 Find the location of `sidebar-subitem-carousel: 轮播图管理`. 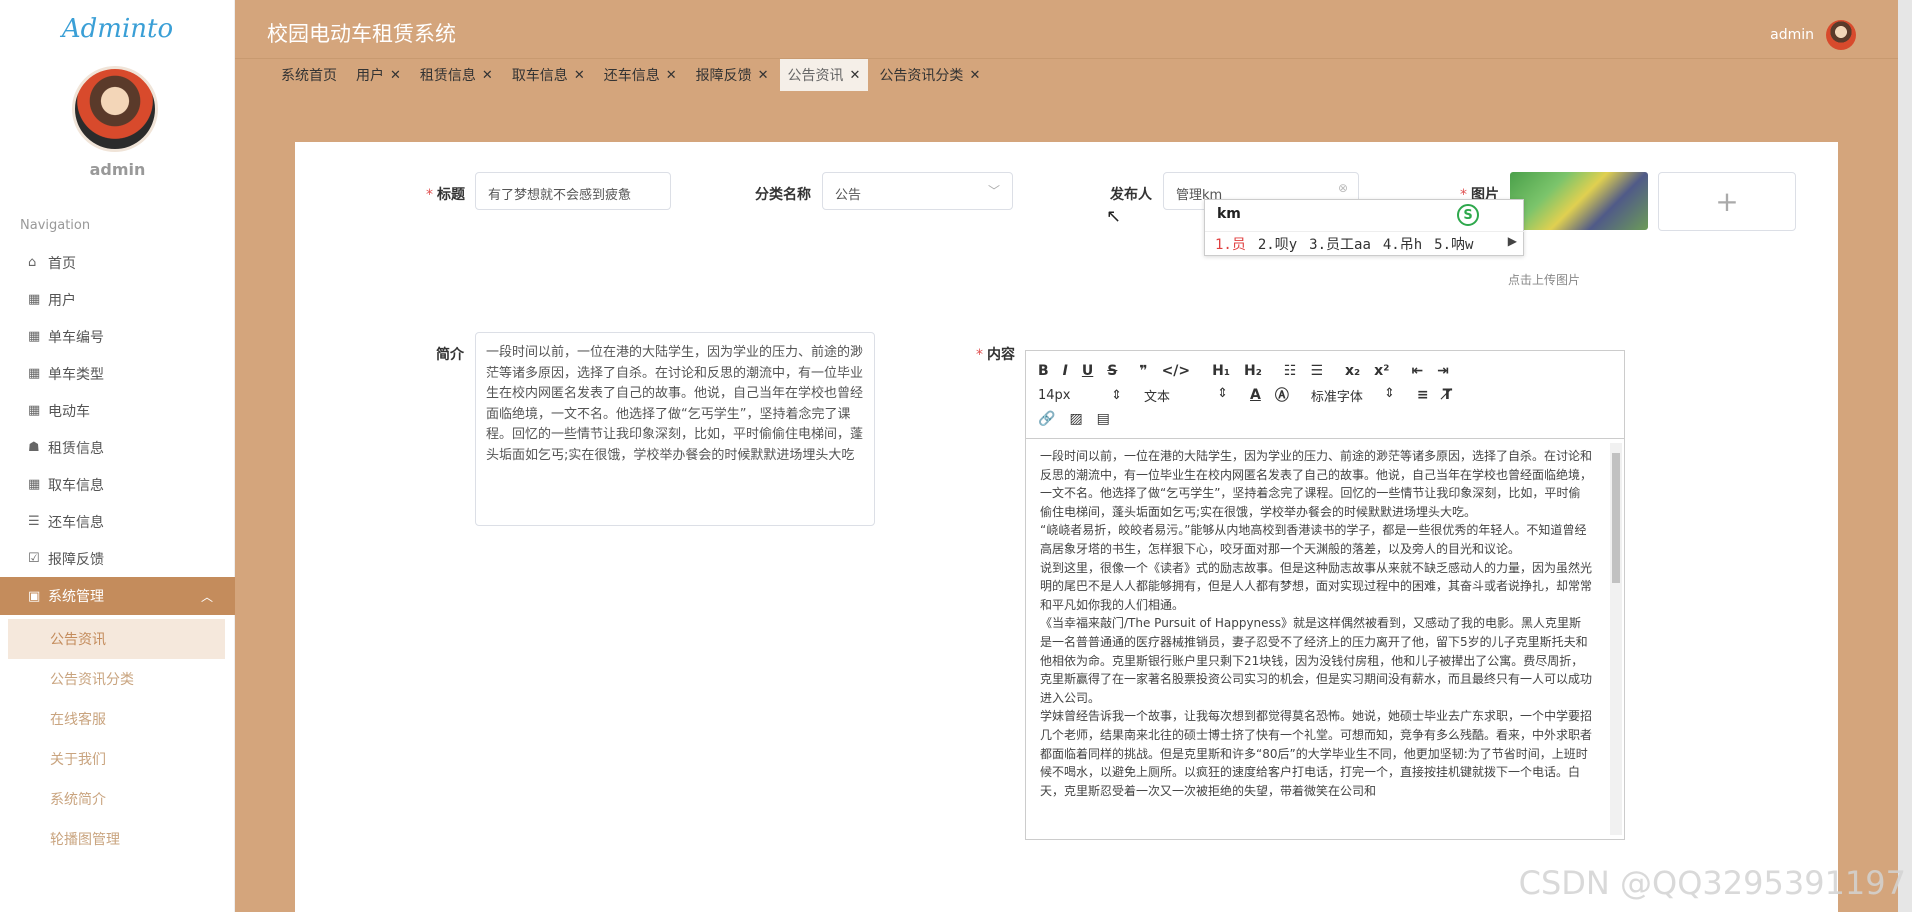

sidebar-subitem-carousel: 轮播图管理 is located at coordinates (117, 839).